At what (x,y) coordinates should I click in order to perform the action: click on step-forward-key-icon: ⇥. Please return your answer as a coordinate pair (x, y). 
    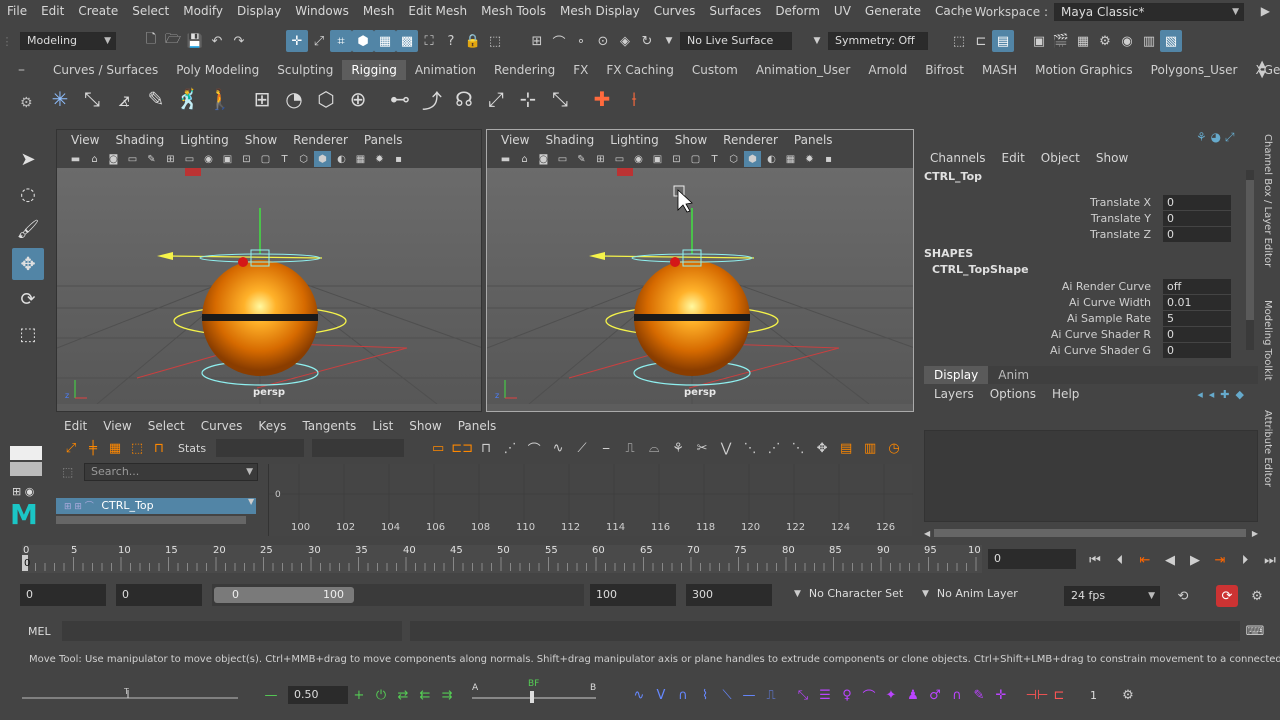
    Looking at the image, I should click on (1220, 560).